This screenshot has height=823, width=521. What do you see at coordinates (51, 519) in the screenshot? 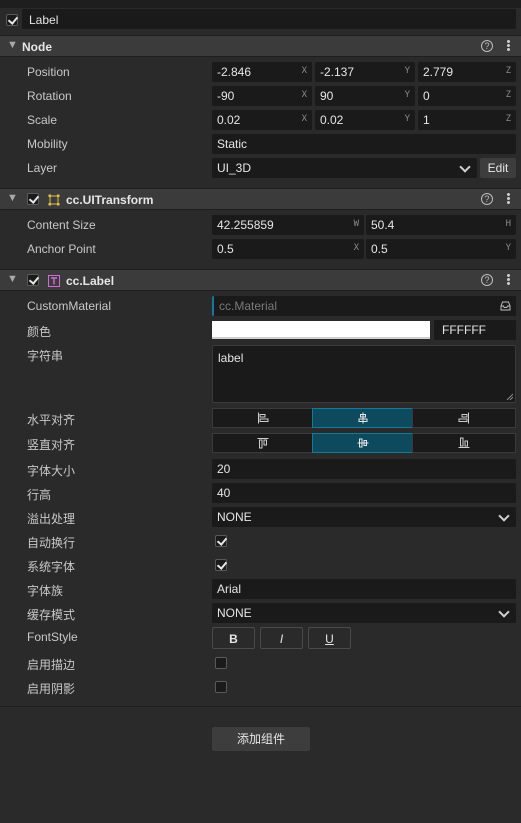
I see `overflow-label: 溢出处理` at bounding box center [51, 519].